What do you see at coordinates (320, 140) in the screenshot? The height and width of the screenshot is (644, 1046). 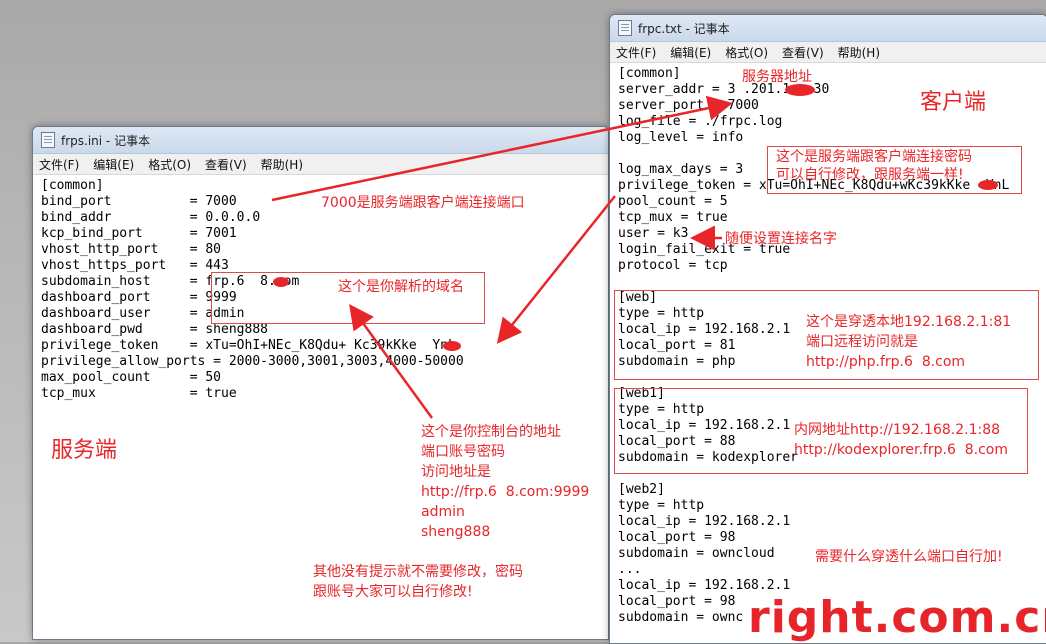 I see `server-titlebar: frps.ini - 记事本` at bounding box center [320, 140].